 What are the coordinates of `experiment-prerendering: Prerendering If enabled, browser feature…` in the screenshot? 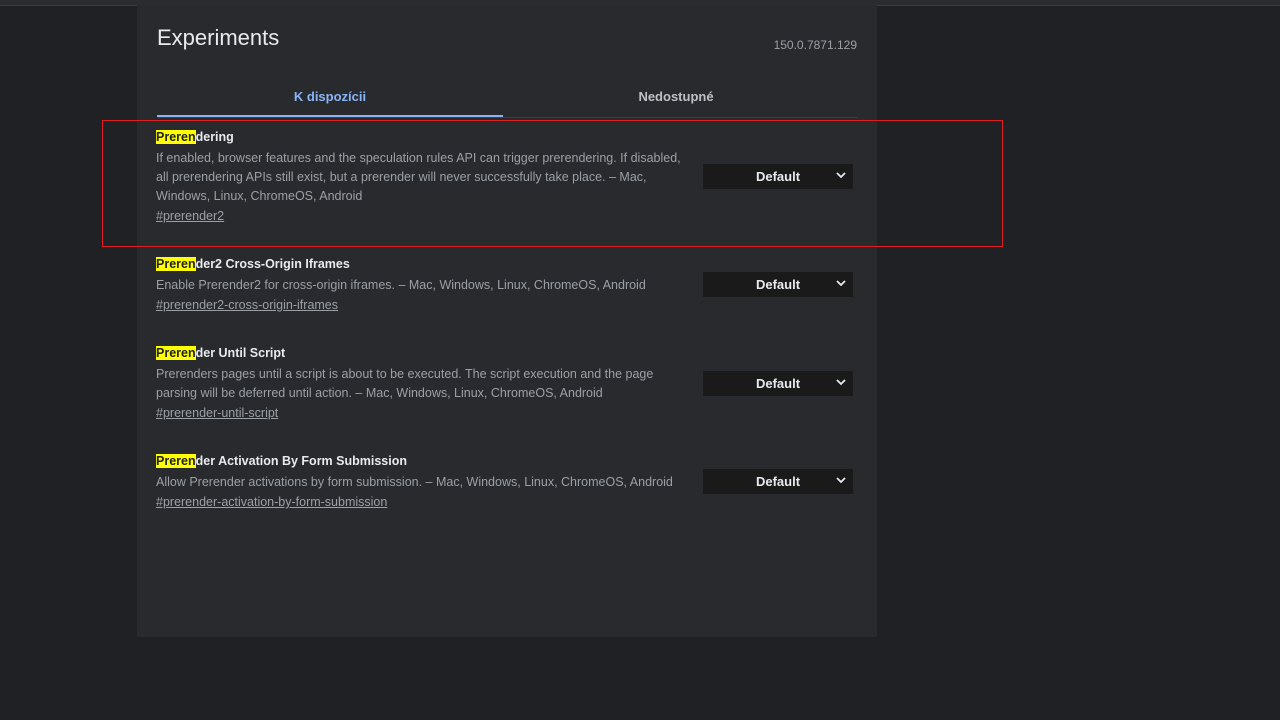 It's located at (506, 177).